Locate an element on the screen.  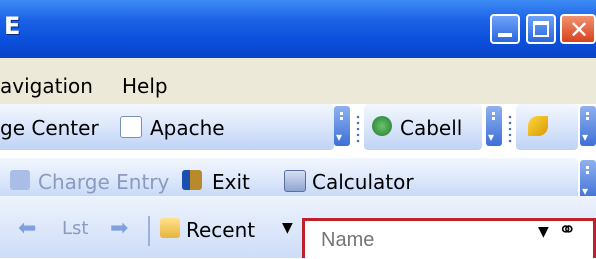
window-title: E is located at coordinates (12, 26).